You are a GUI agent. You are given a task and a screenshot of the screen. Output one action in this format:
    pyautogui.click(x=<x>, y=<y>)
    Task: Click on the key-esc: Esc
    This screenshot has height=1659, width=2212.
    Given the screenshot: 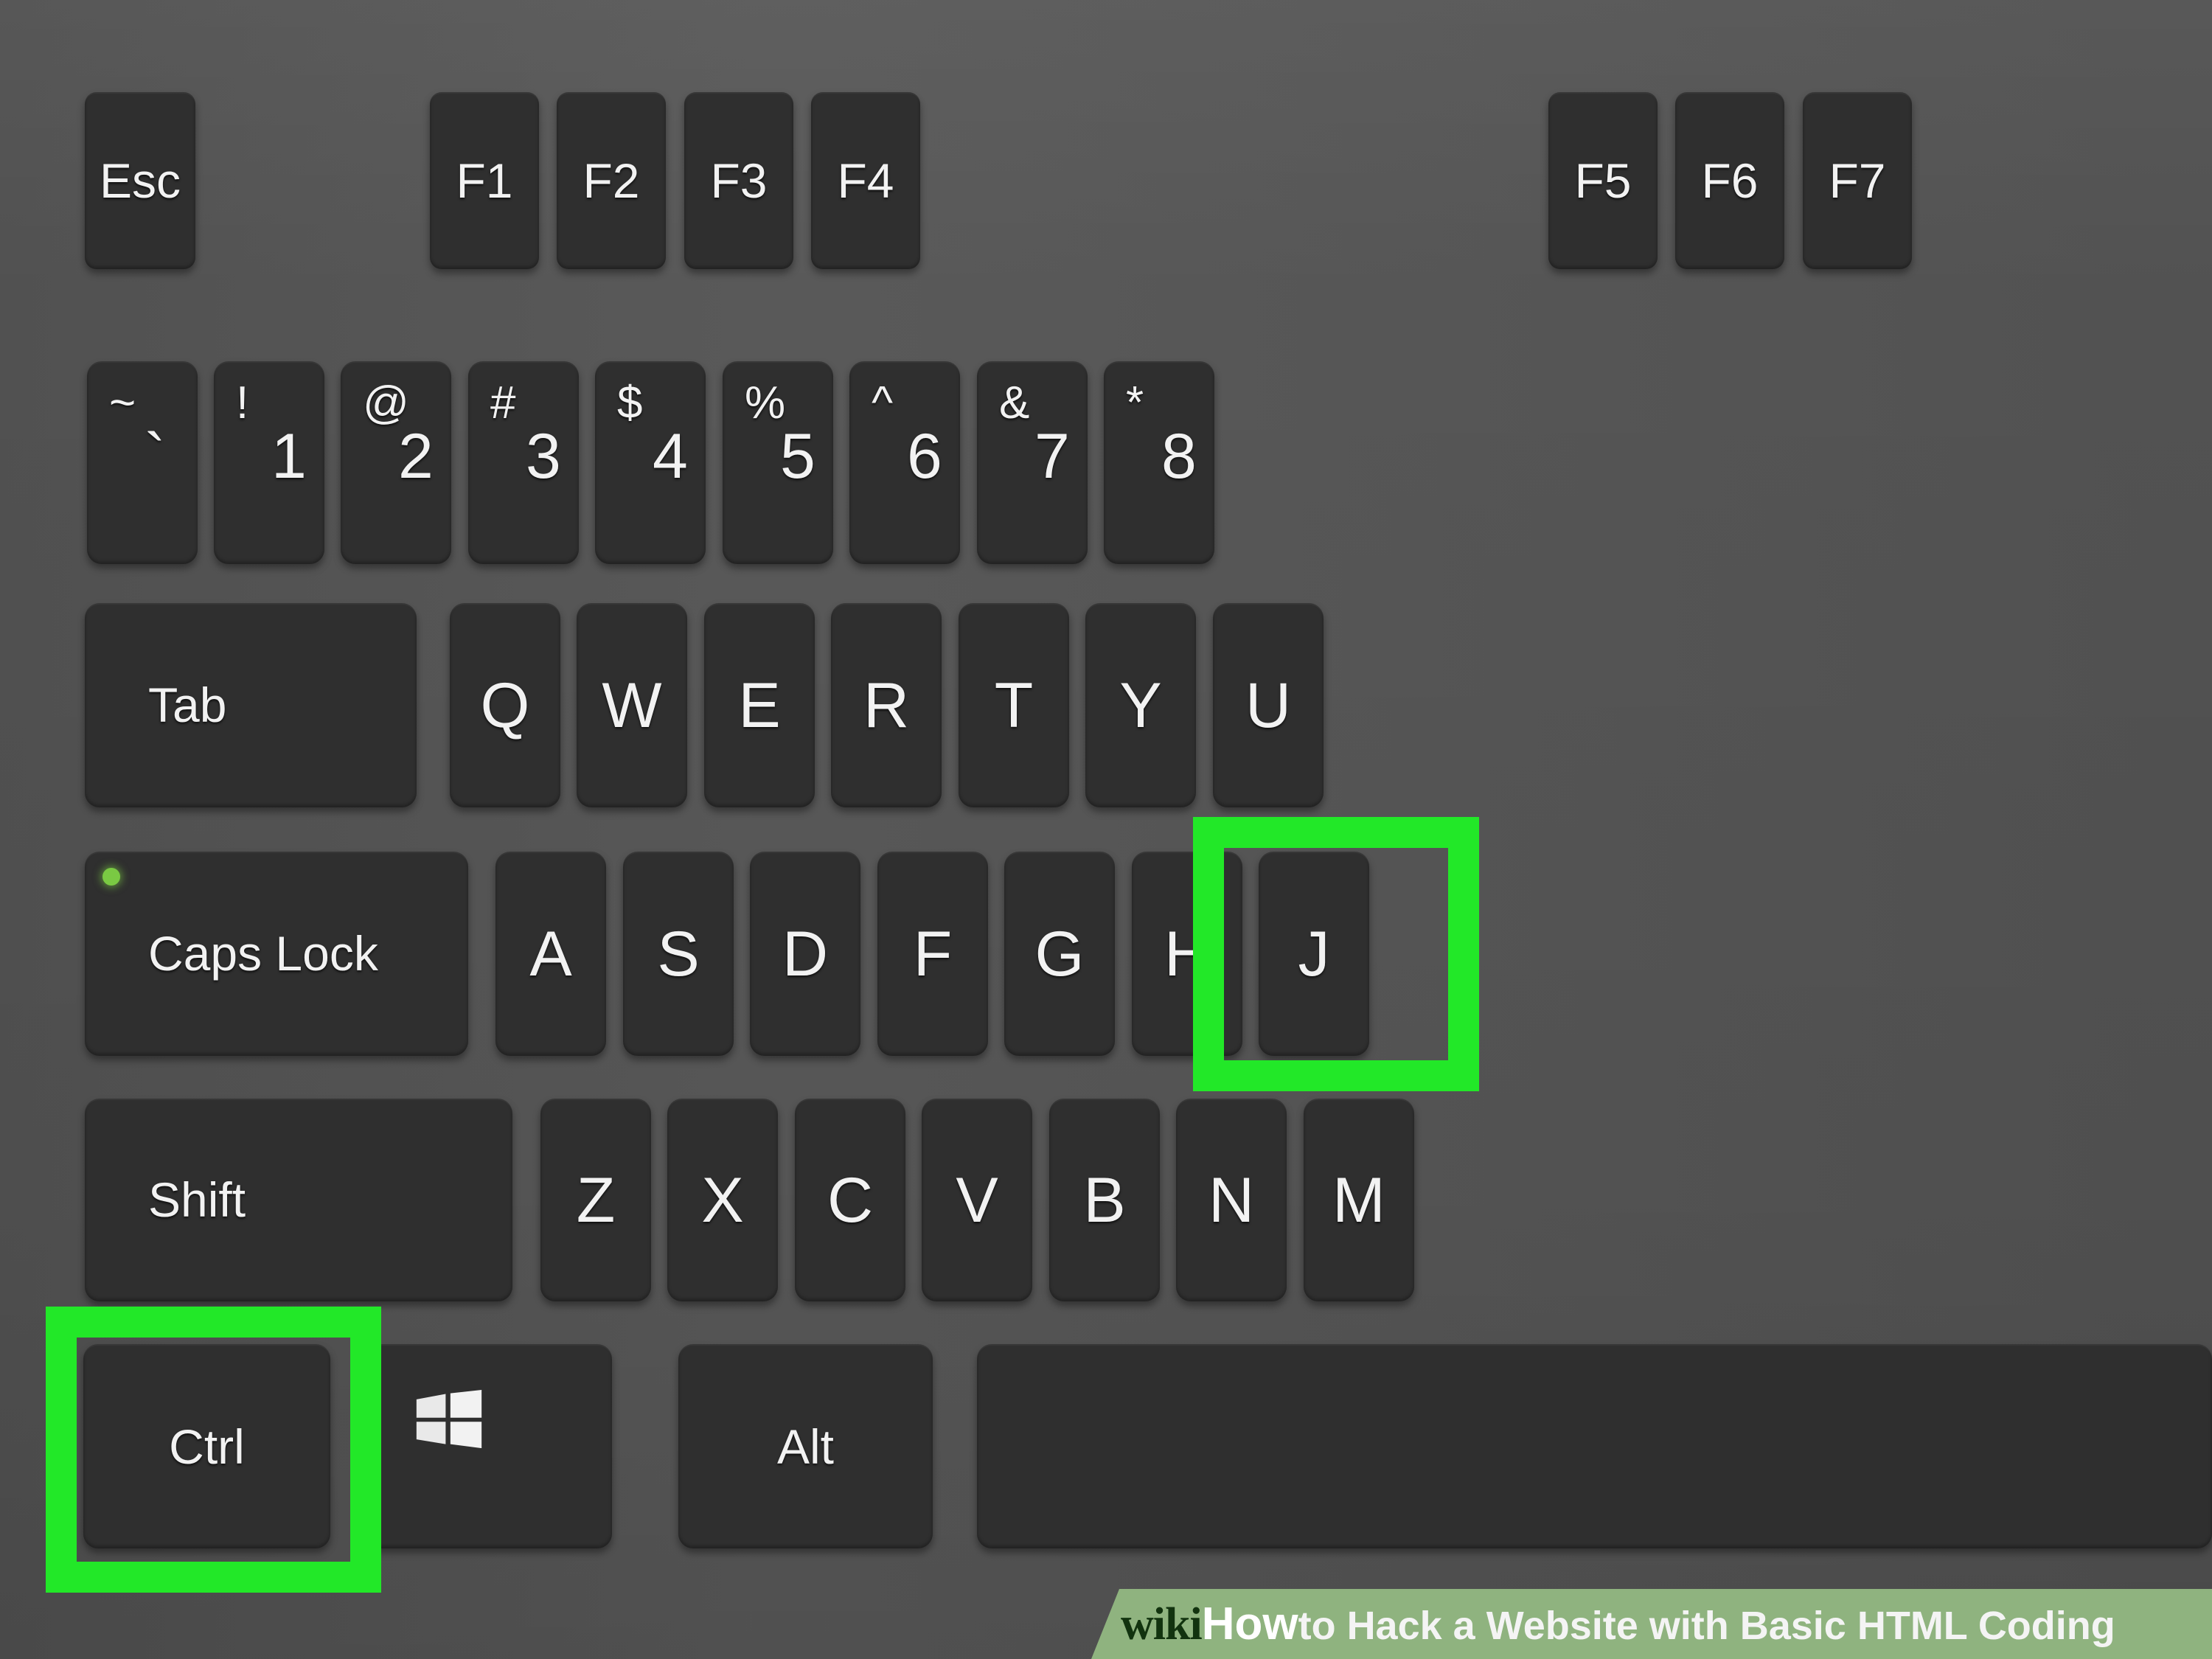 What is the action you would take?
    pyautogui.click(x=140, y=180)
    